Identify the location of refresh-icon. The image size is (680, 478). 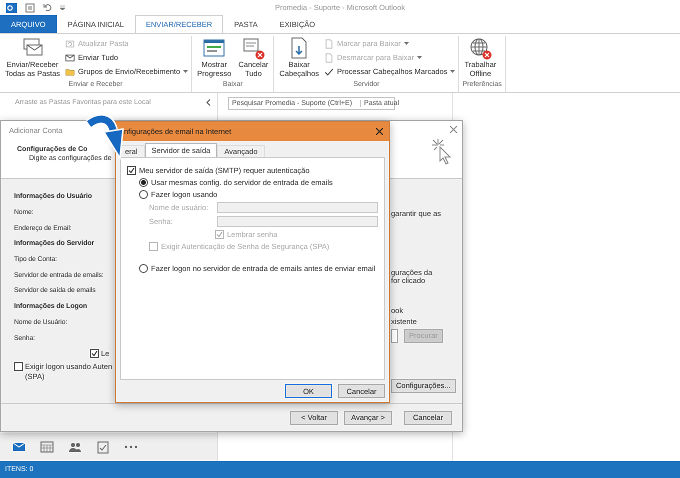
(70, 43).